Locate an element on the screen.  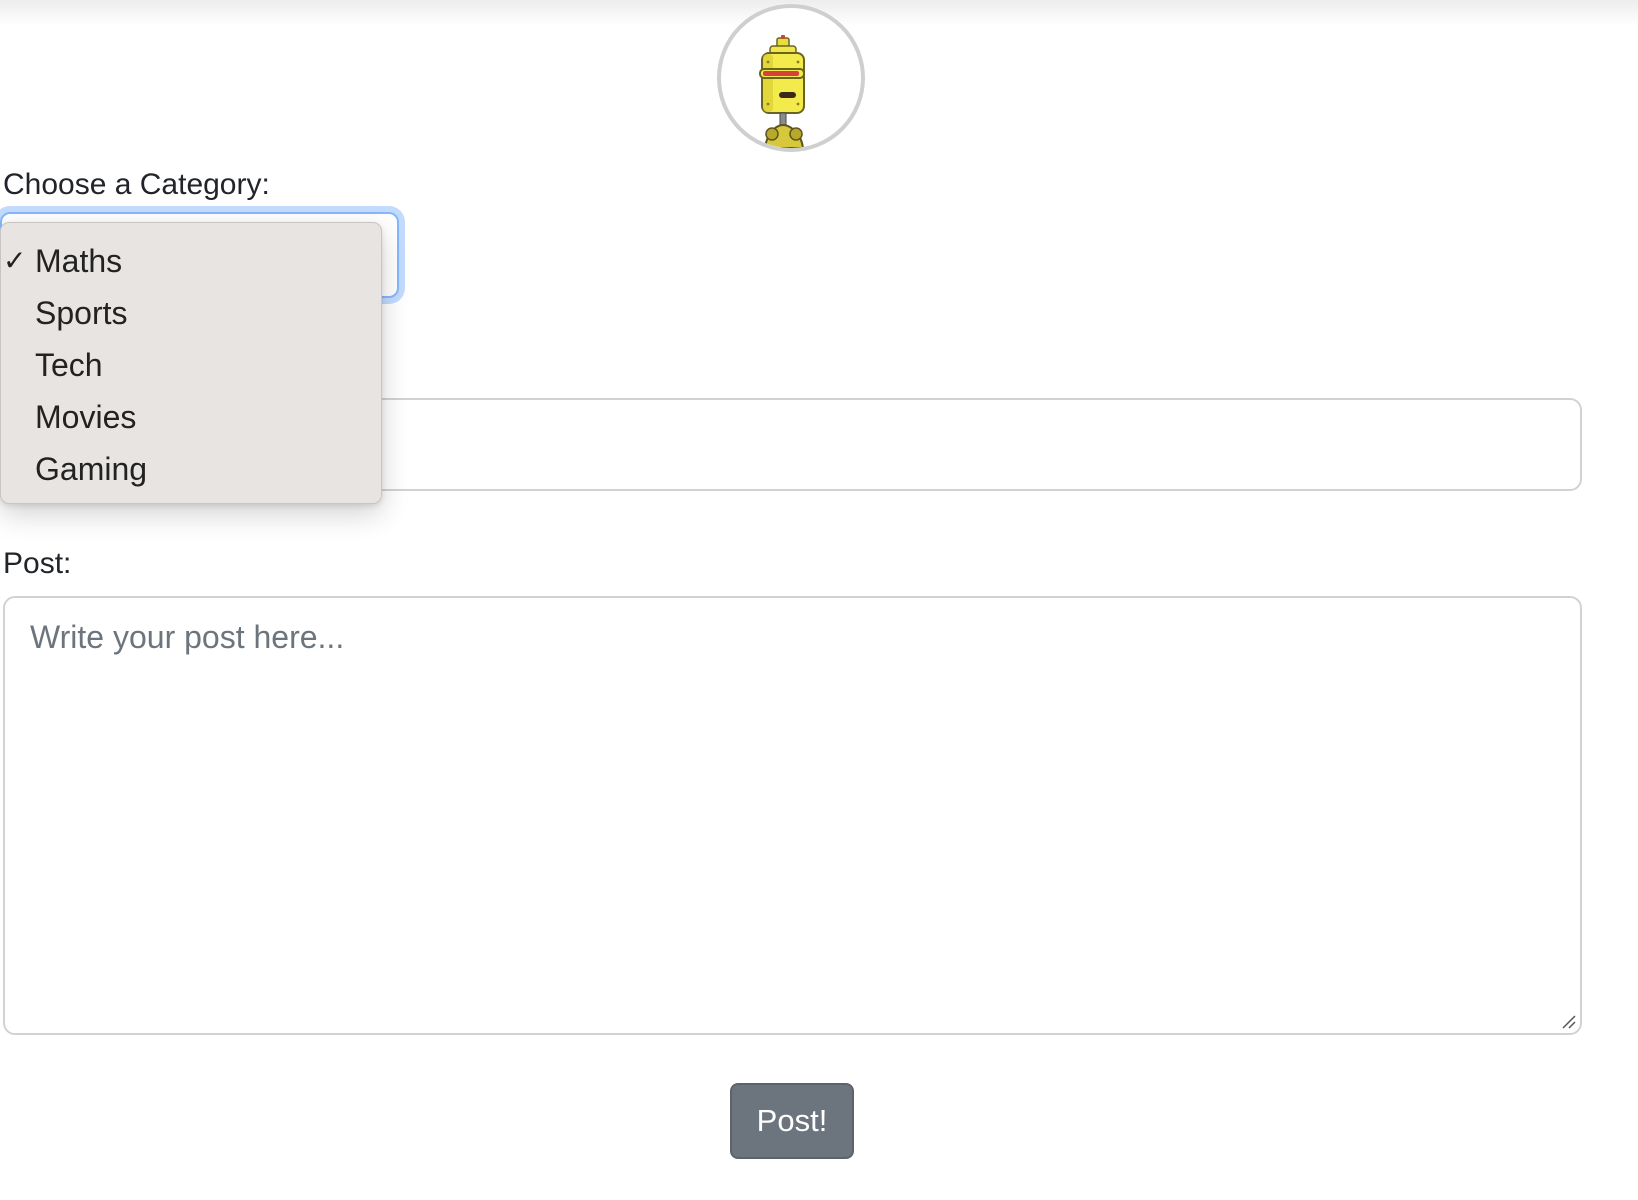
category-dropdown-menu: ✓ Maths Sports Tech Movies Gaming is located at coordinates (191, 363).